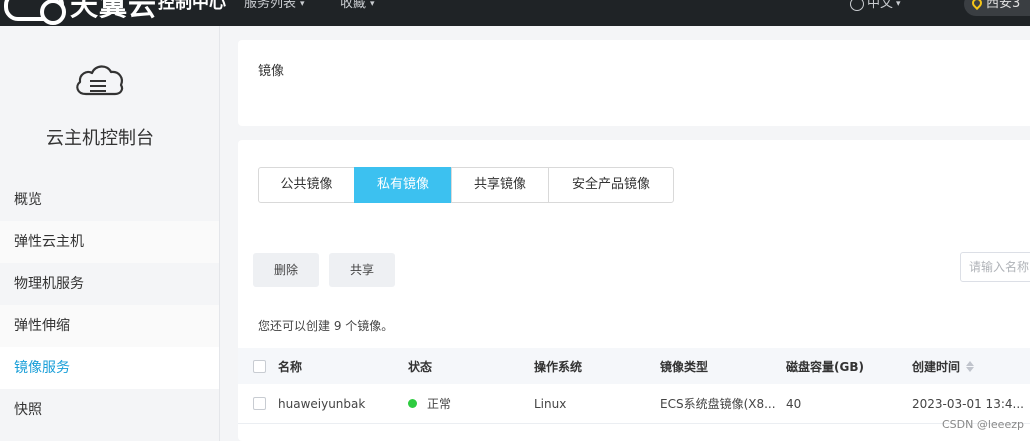 The width and height of the screenshot is (1030, 441). Describe the element at coordinates (109, 410) in the screenshot. I see `sidebar-item-snapshots: 快照` at that location.